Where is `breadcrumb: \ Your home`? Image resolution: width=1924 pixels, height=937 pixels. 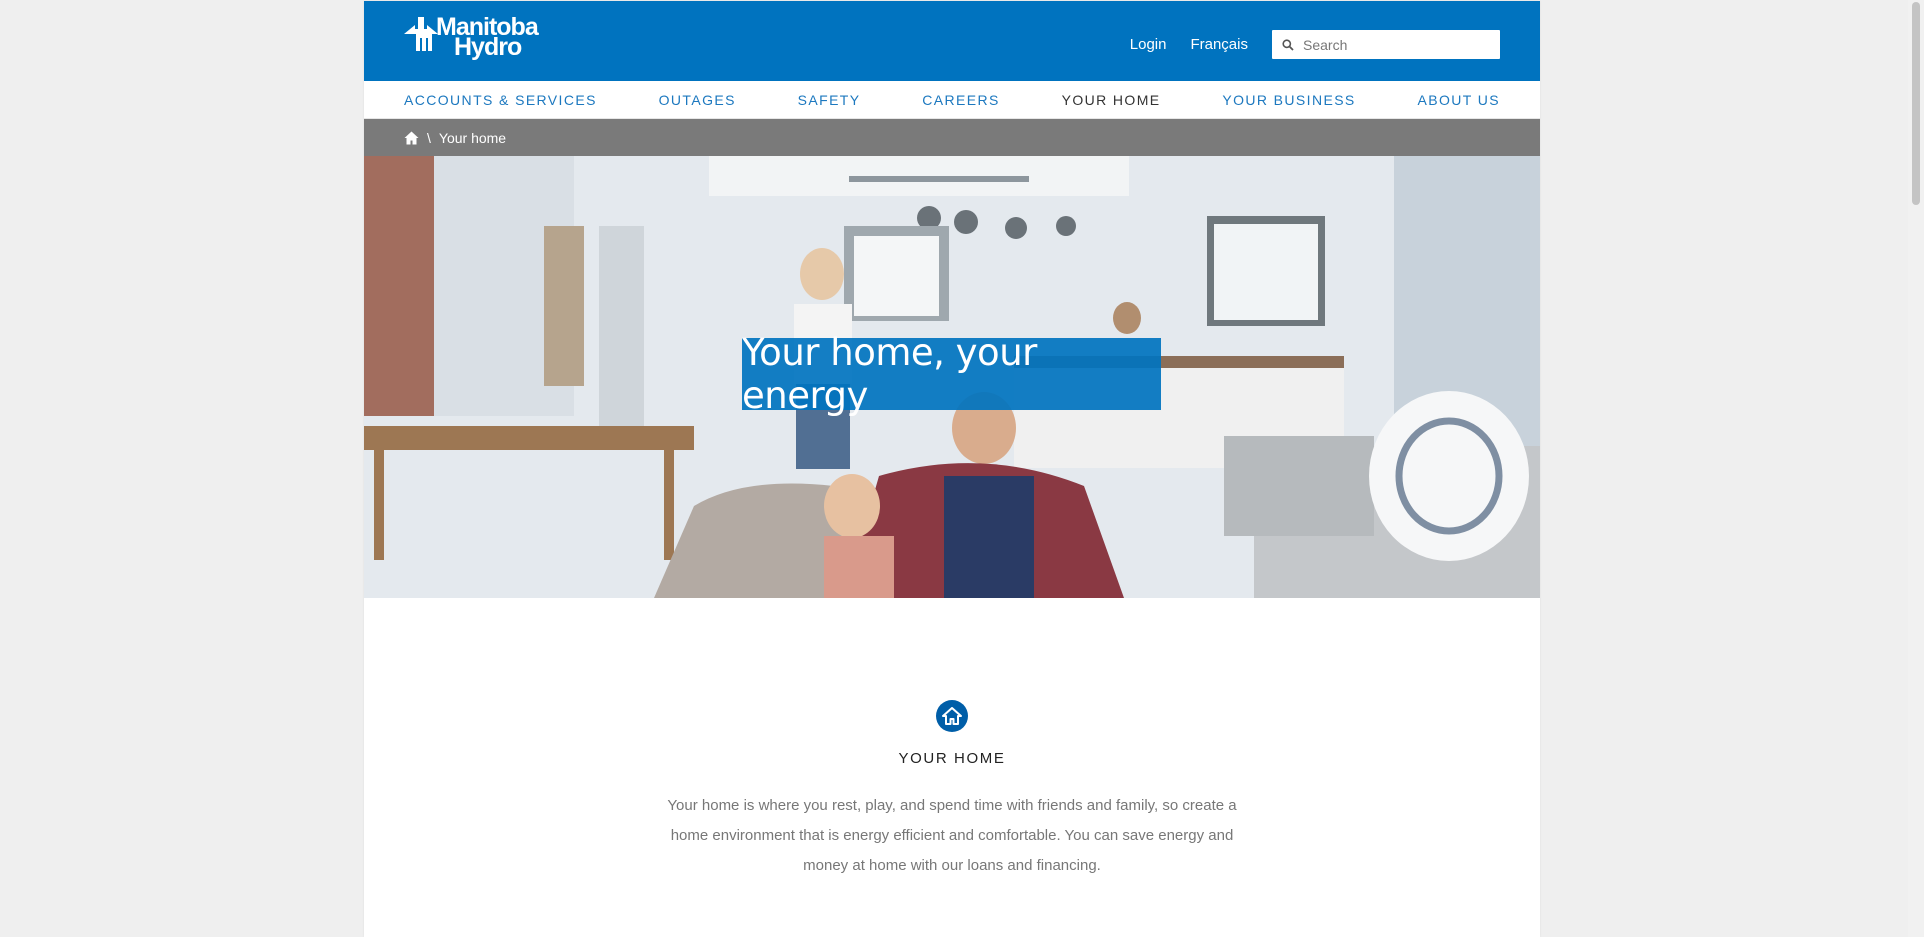 breadcrumb: \ Your home is located at coordinates (952, 137).